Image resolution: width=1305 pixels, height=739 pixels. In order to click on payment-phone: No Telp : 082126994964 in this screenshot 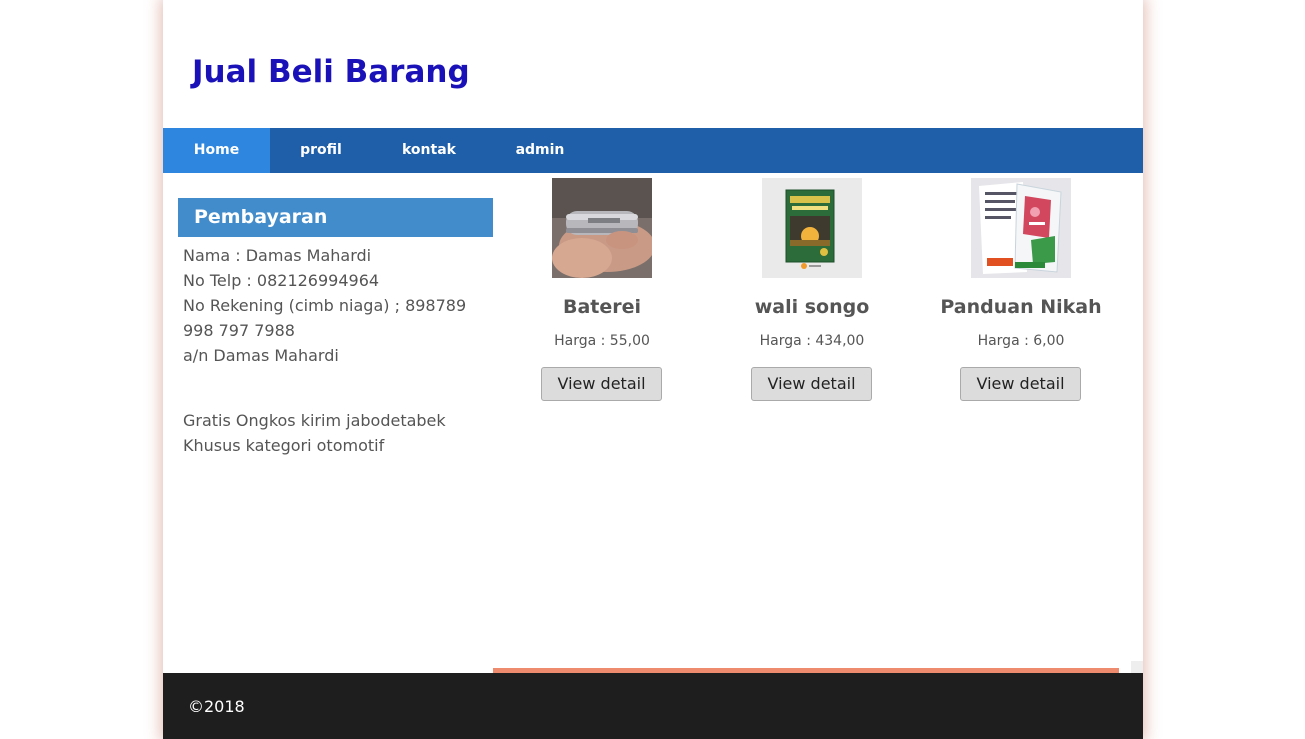, I will do `click(281, 280)`.